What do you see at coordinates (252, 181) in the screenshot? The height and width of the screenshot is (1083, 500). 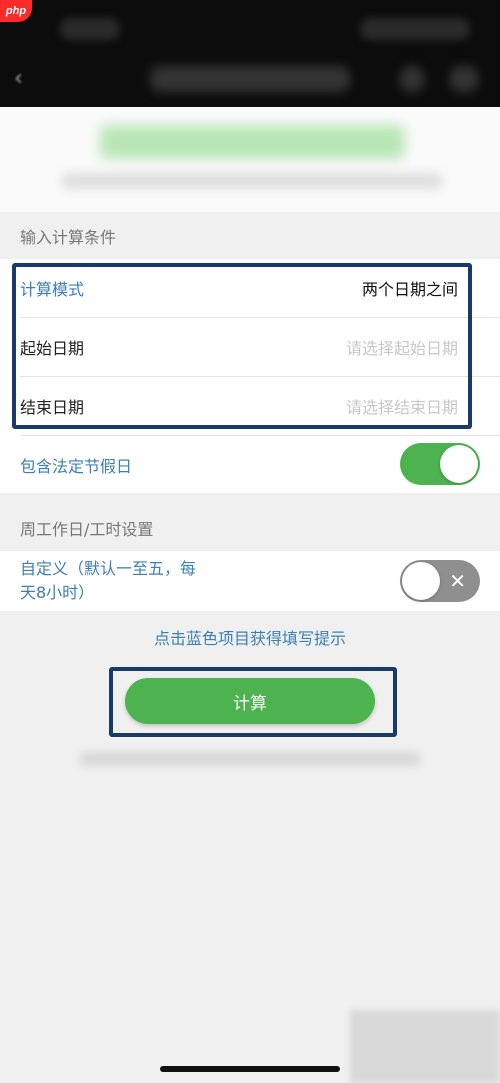 I see `header-subtitle-blurred` at bounding box center [252, 181].